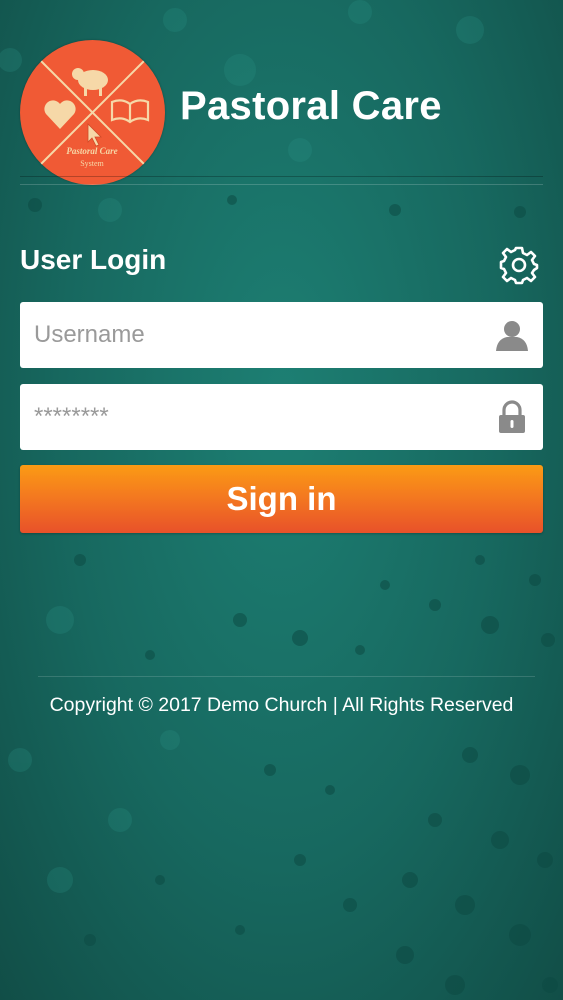 This screenshot has width=563, height=1000. What do you see at coordinates (94, 135) in the screenshot?
I see `cursor-icon` at bounding box center [94, 135].